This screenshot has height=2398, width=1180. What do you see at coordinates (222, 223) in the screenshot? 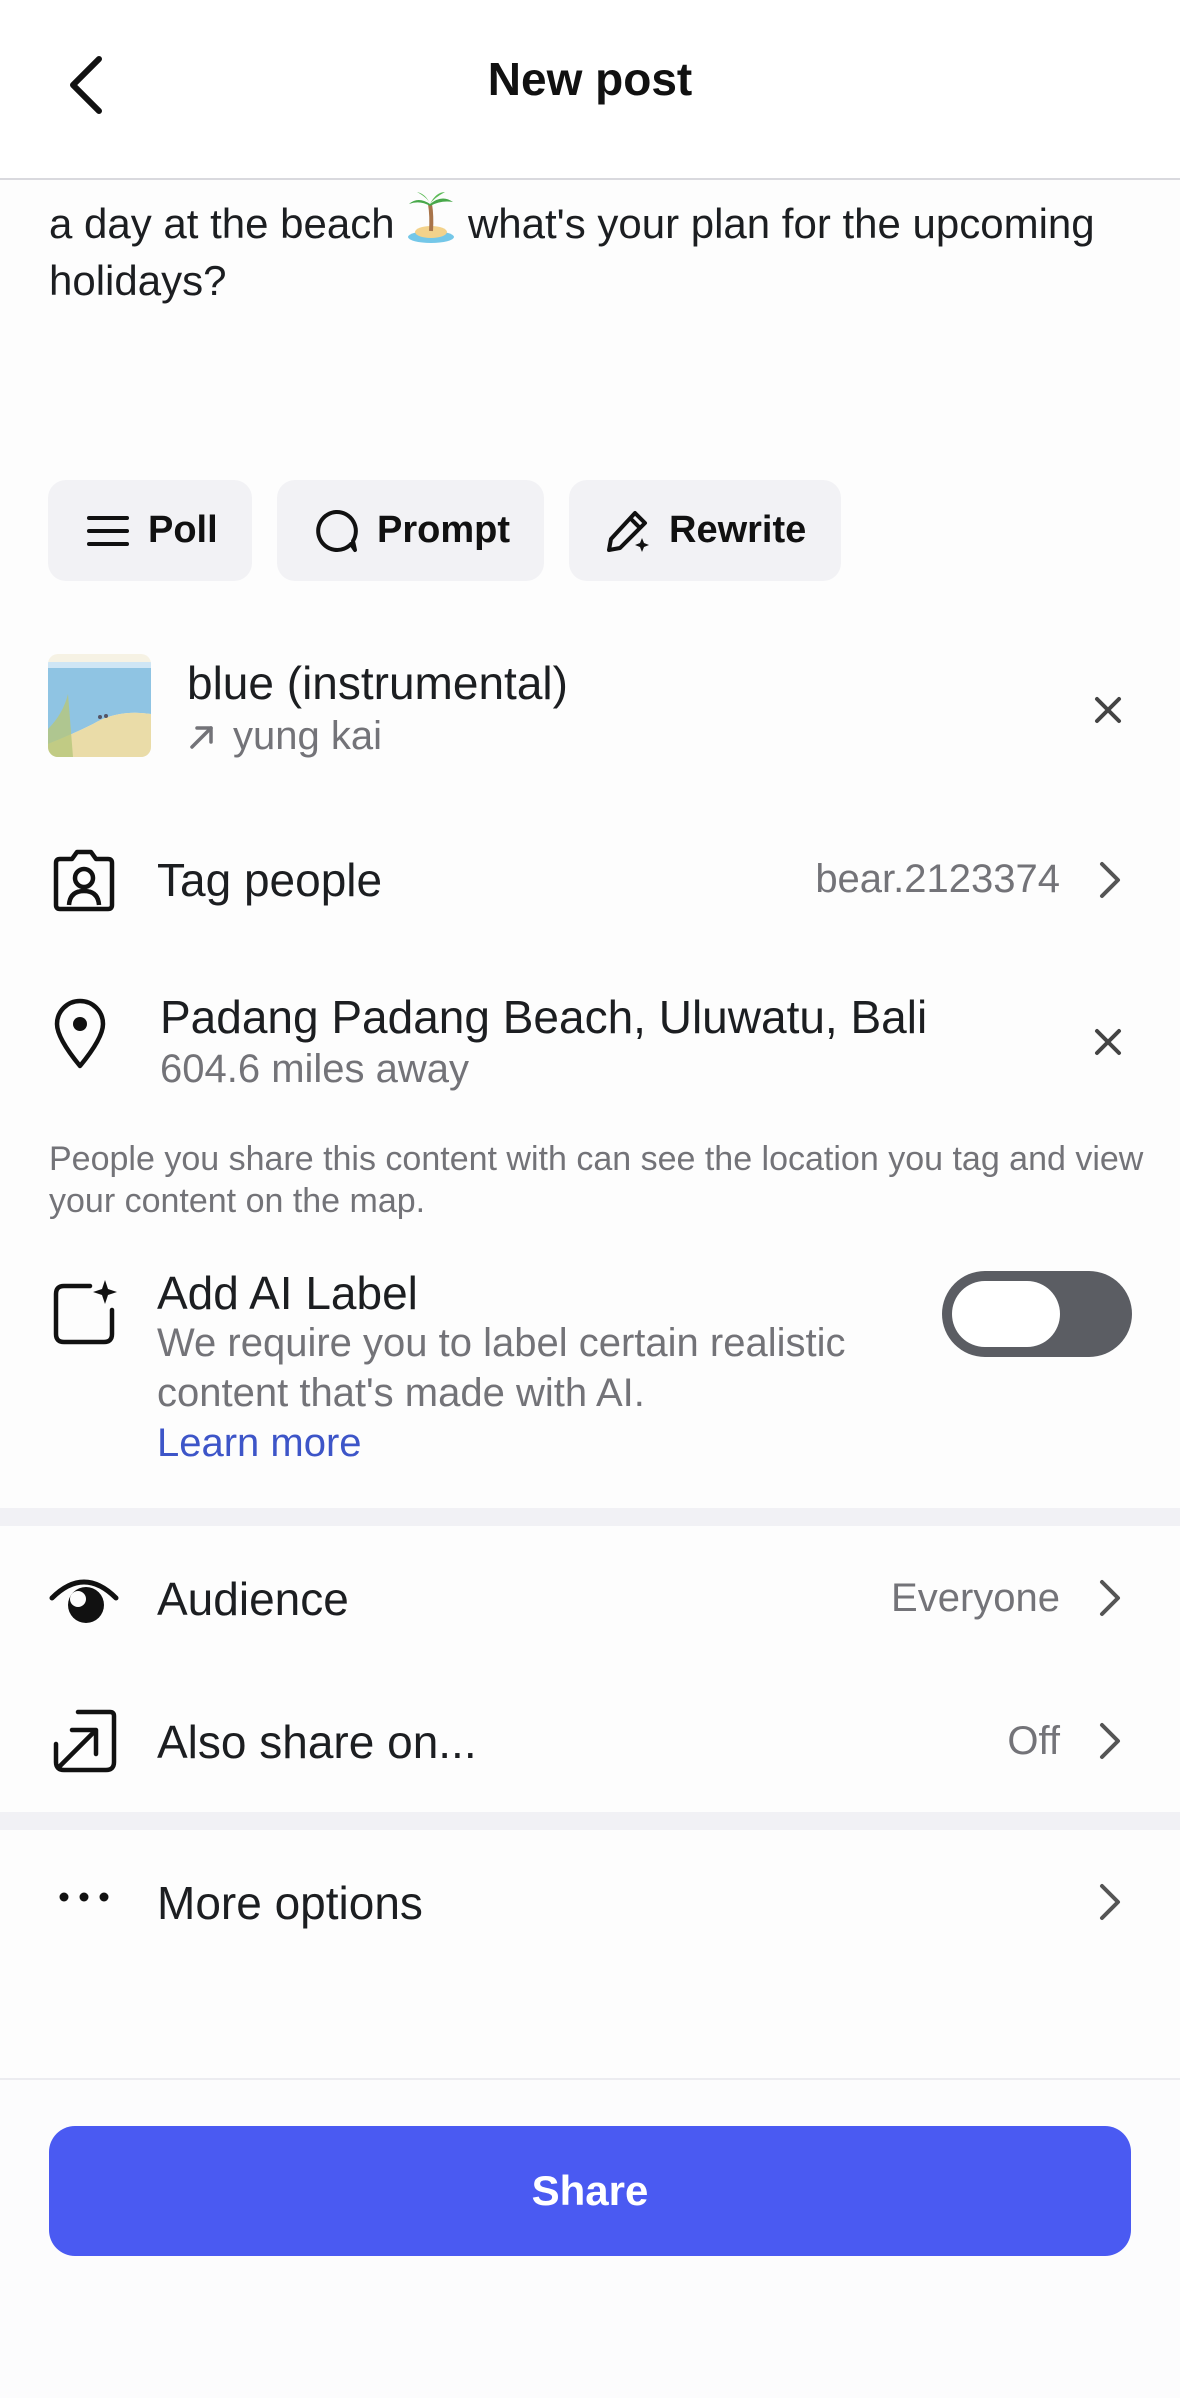
I see `caption-text-start: a day at the beach` at bounding box center [222, 223].